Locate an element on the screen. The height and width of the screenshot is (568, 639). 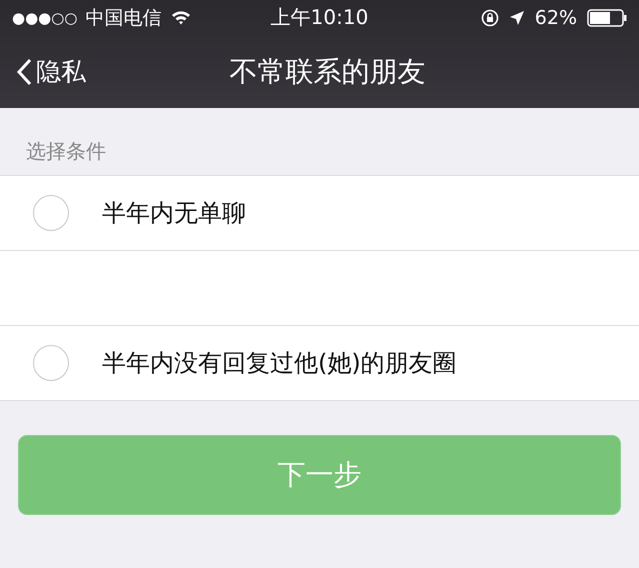
option-label: 半年内没有回复过他(她)的朋友圈 is located at coordinates (279, 363).